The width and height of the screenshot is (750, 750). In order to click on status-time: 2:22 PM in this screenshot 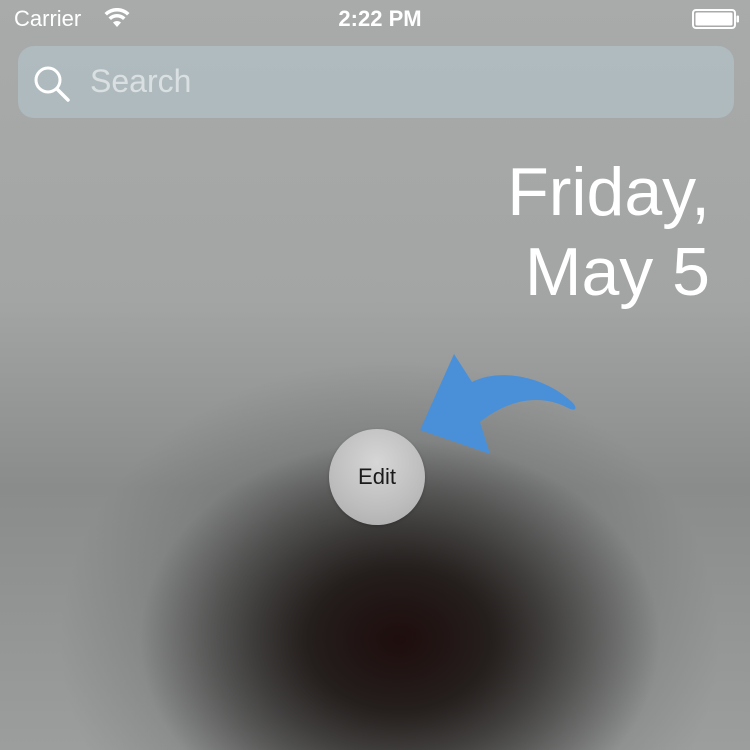, I will do `click(380, 18)`.